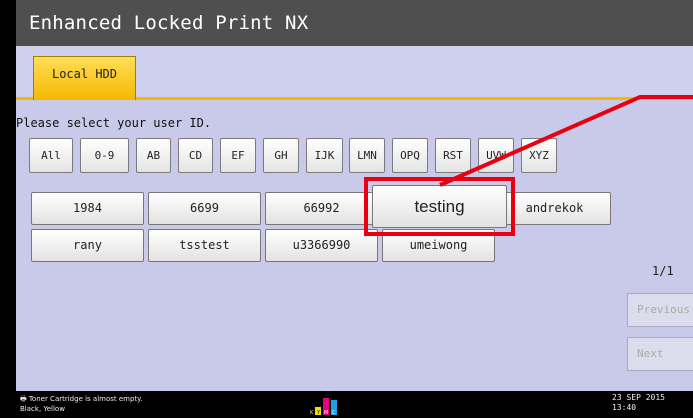 This screenshot has height=418, width=693. What do you see at coordinates (153, 155) in the screenshot?
I see `filter-ab-button: AB` at bounding box center [153, 155].